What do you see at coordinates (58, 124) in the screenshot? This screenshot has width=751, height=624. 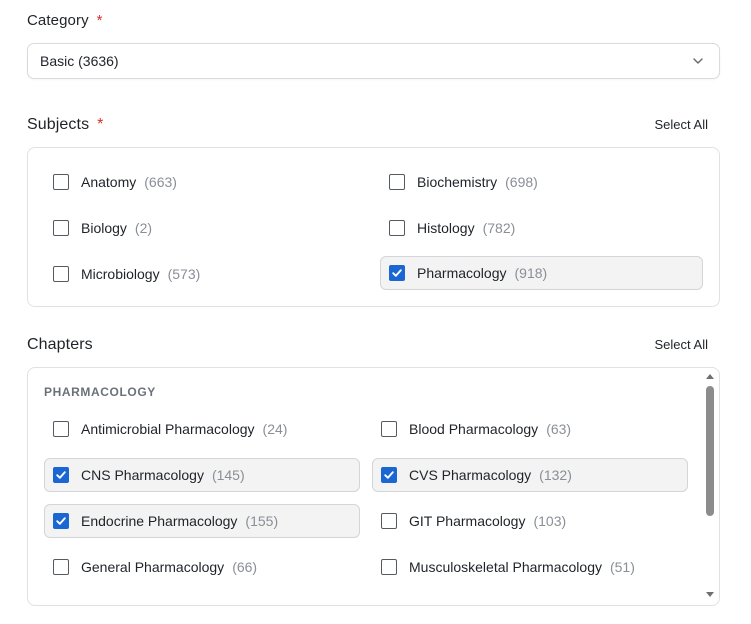 I see `subjects-label-text: Subjects` at bounding box center [58, 124].